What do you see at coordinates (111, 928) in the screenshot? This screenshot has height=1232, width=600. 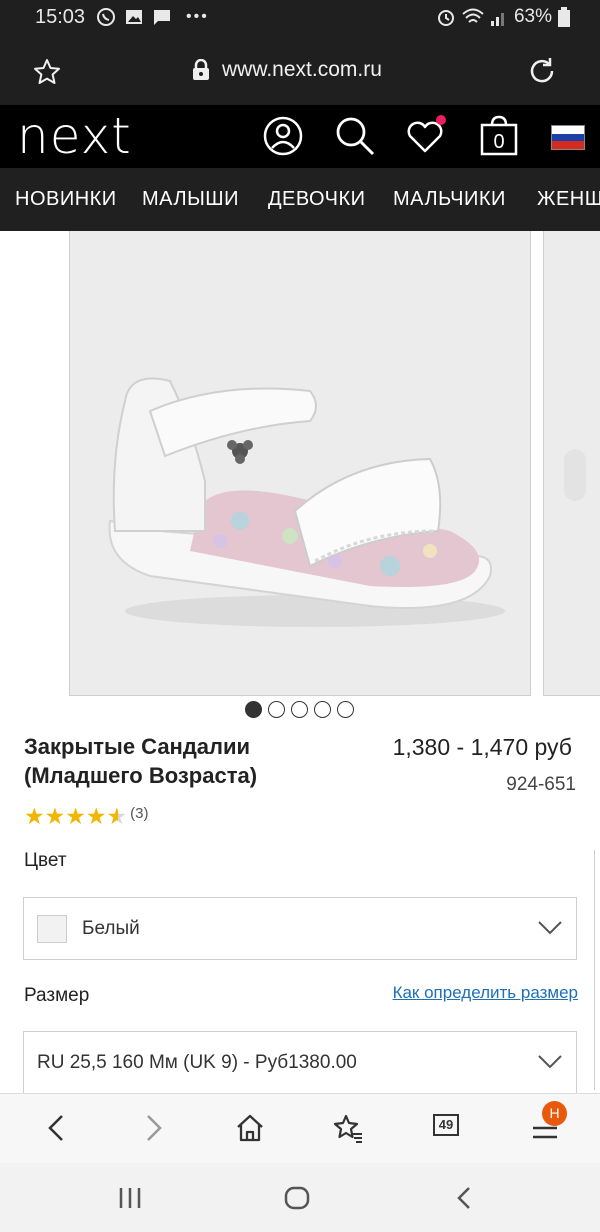 I see `color-selected-value: Белый` at bounding box center [111, 928].